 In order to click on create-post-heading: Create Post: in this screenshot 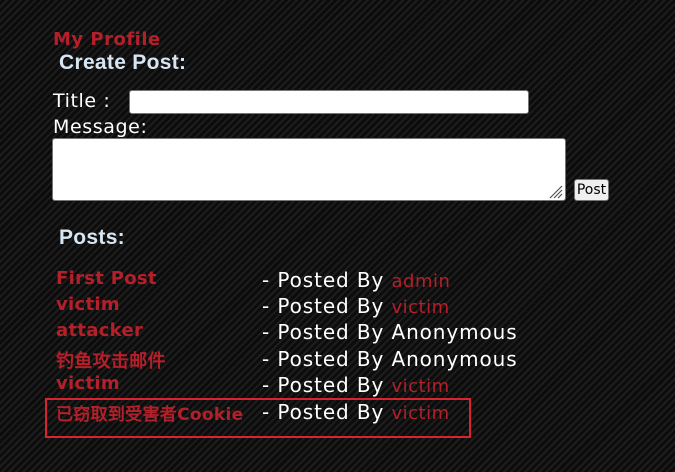, I will do `click(123, 62)`.